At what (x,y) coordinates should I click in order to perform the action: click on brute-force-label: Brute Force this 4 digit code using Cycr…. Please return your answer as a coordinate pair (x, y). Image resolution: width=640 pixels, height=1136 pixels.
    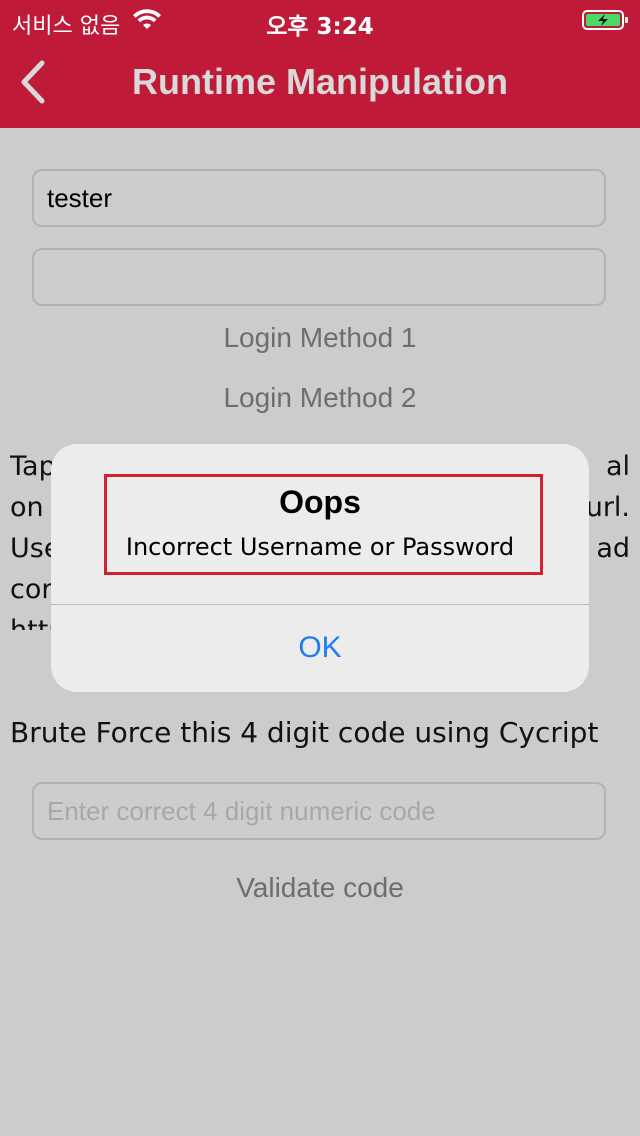
    Looking at the image, I should click on (304, 732).